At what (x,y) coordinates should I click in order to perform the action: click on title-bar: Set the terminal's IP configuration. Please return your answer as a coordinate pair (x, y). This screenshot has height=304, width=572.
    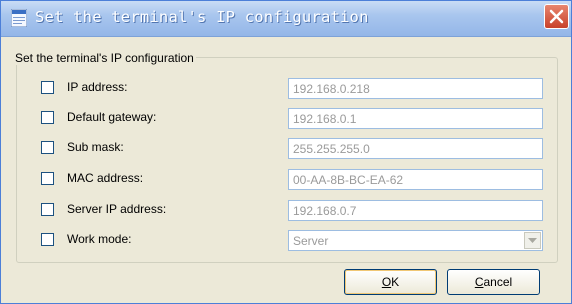
    Looking at the image, I should click on (286, 19).